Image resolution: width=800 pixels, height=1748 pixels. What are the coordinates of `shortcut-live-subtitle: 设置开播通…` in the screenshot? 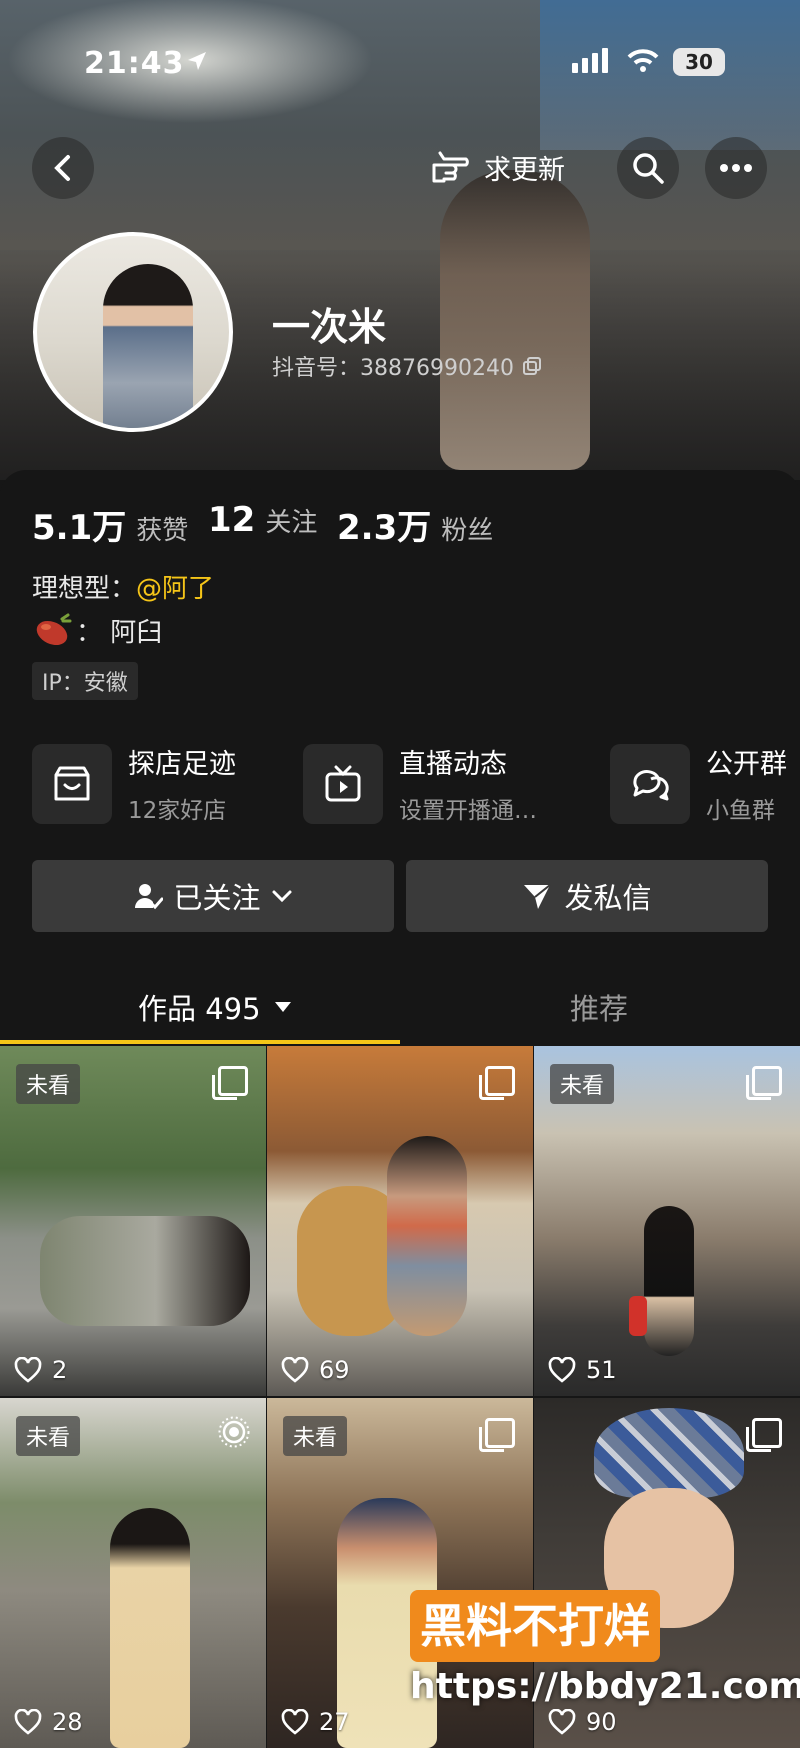 It's located at (468, 811).